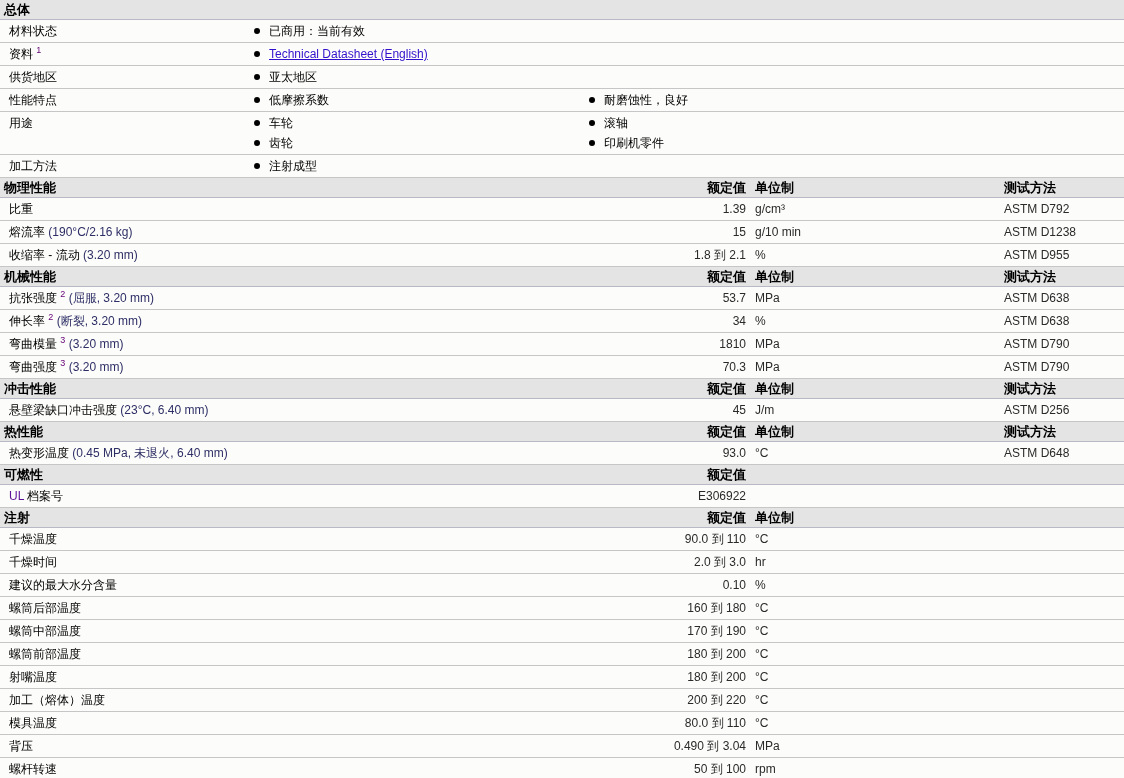 The image size is (1124, 778). I want to click on property-name: 建议的最大水分含量, so click(63, 585).